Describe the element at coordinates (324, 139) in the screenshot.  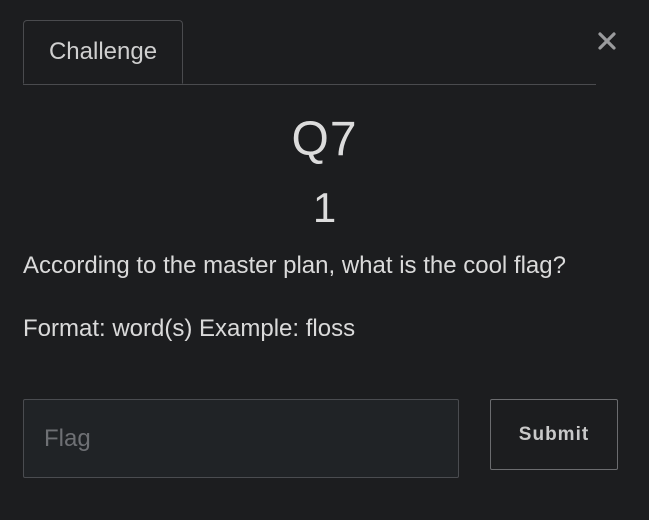
I see `challenge-title: Q7` at that location.